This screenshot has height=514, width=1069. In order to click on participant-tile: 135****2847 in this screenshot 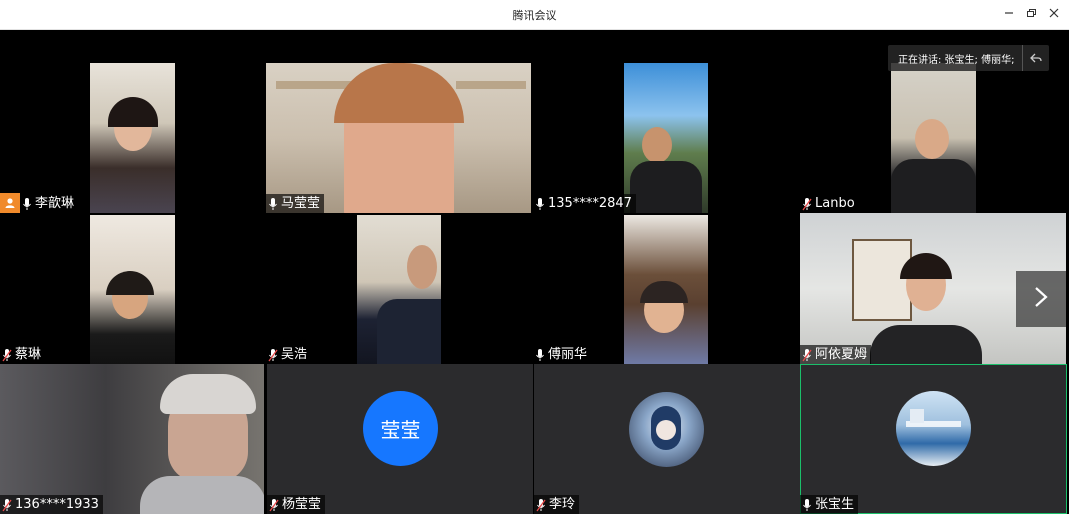, I will do `click(666, 122)`.